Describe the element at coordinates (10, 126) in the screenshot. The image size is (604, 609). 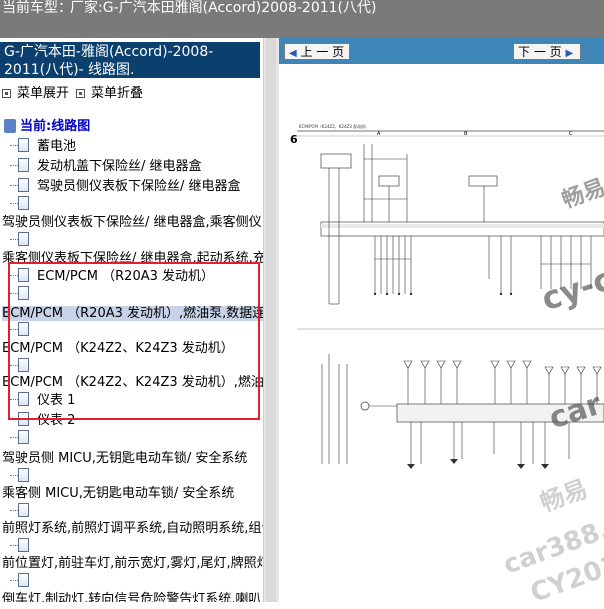
I see `folder-icon` at that location.